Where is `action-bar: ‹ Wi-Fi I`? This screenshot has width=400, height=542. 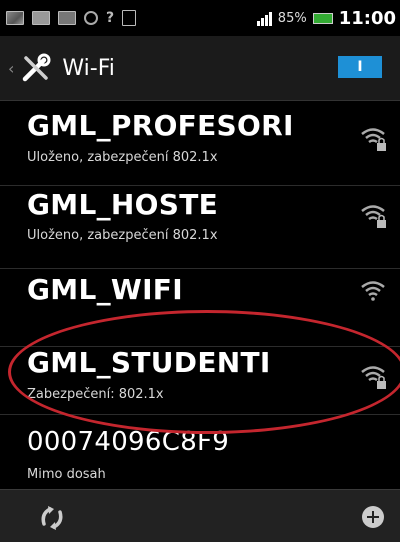
action-bar: ‹ Wi-Fi I is located at coordinates (200, 68).